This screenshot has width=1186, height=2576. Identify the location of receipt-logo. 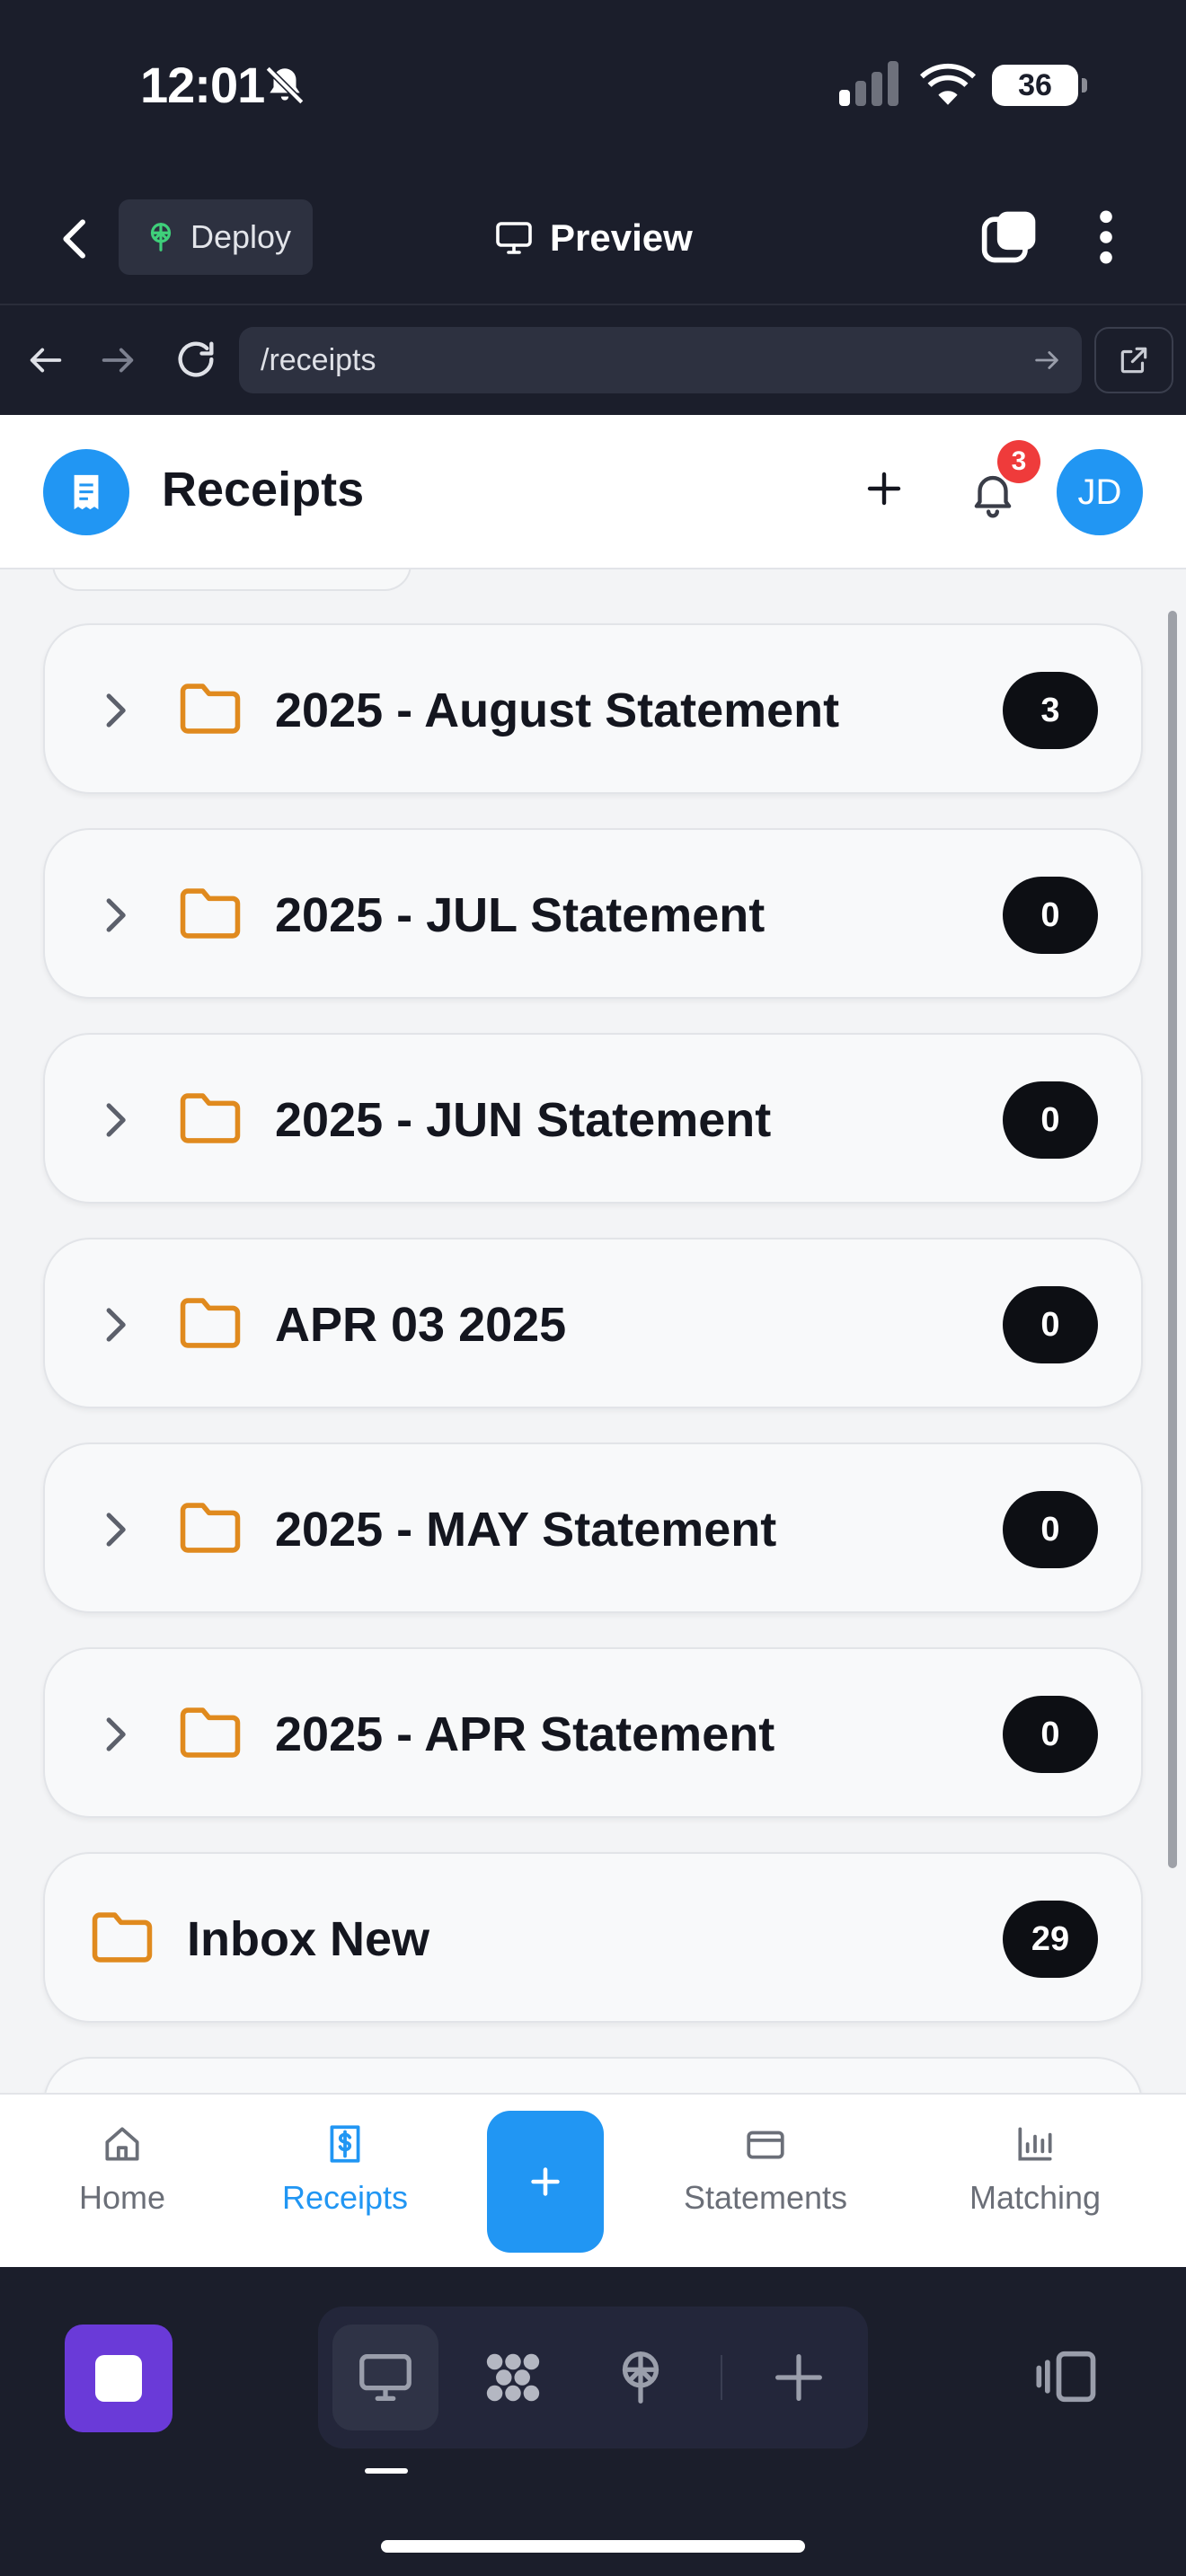
(86, 492).